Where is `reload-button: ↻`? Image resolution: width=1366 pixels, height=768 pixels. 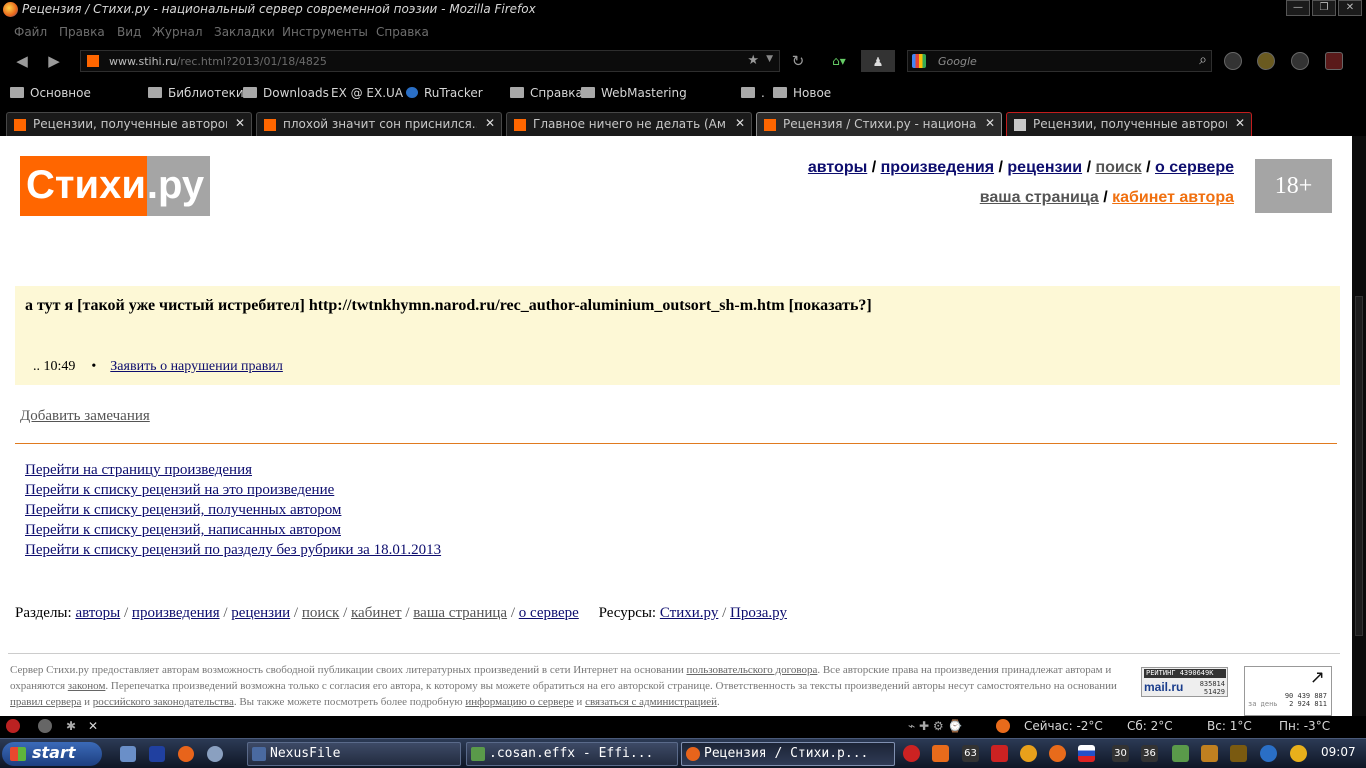 reload-button: ↻ is located at coordinates (798, 61).